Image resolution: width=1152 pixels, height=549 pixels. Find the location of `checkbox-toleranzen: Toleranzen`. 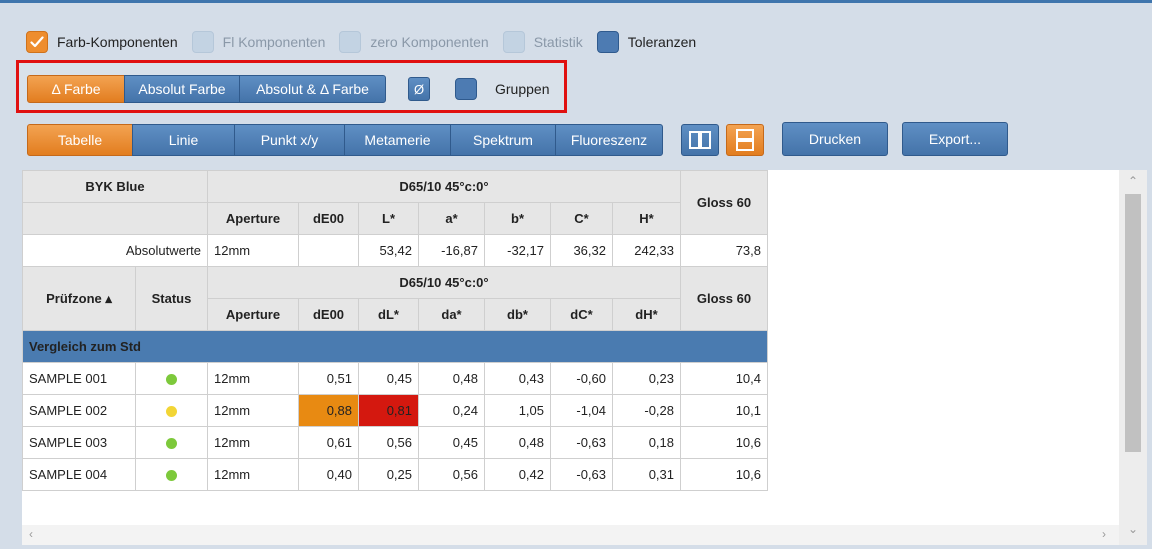

checkbox-toleranzen: Toleranzen is located at coordinates (646, 42).